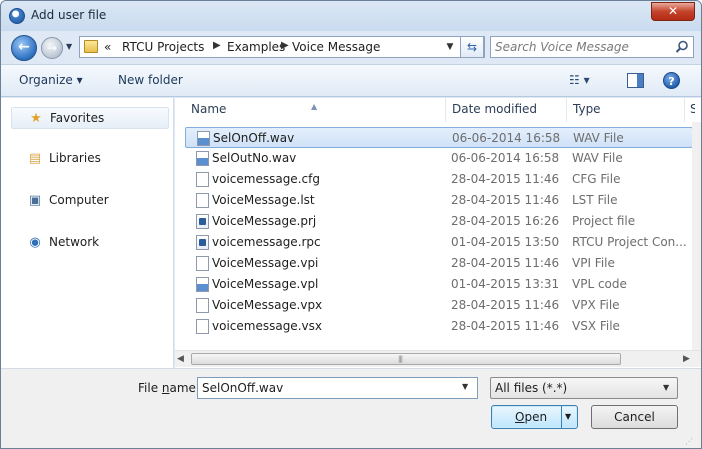  I want to click on computer-icon: ▣, so click(35, 200).